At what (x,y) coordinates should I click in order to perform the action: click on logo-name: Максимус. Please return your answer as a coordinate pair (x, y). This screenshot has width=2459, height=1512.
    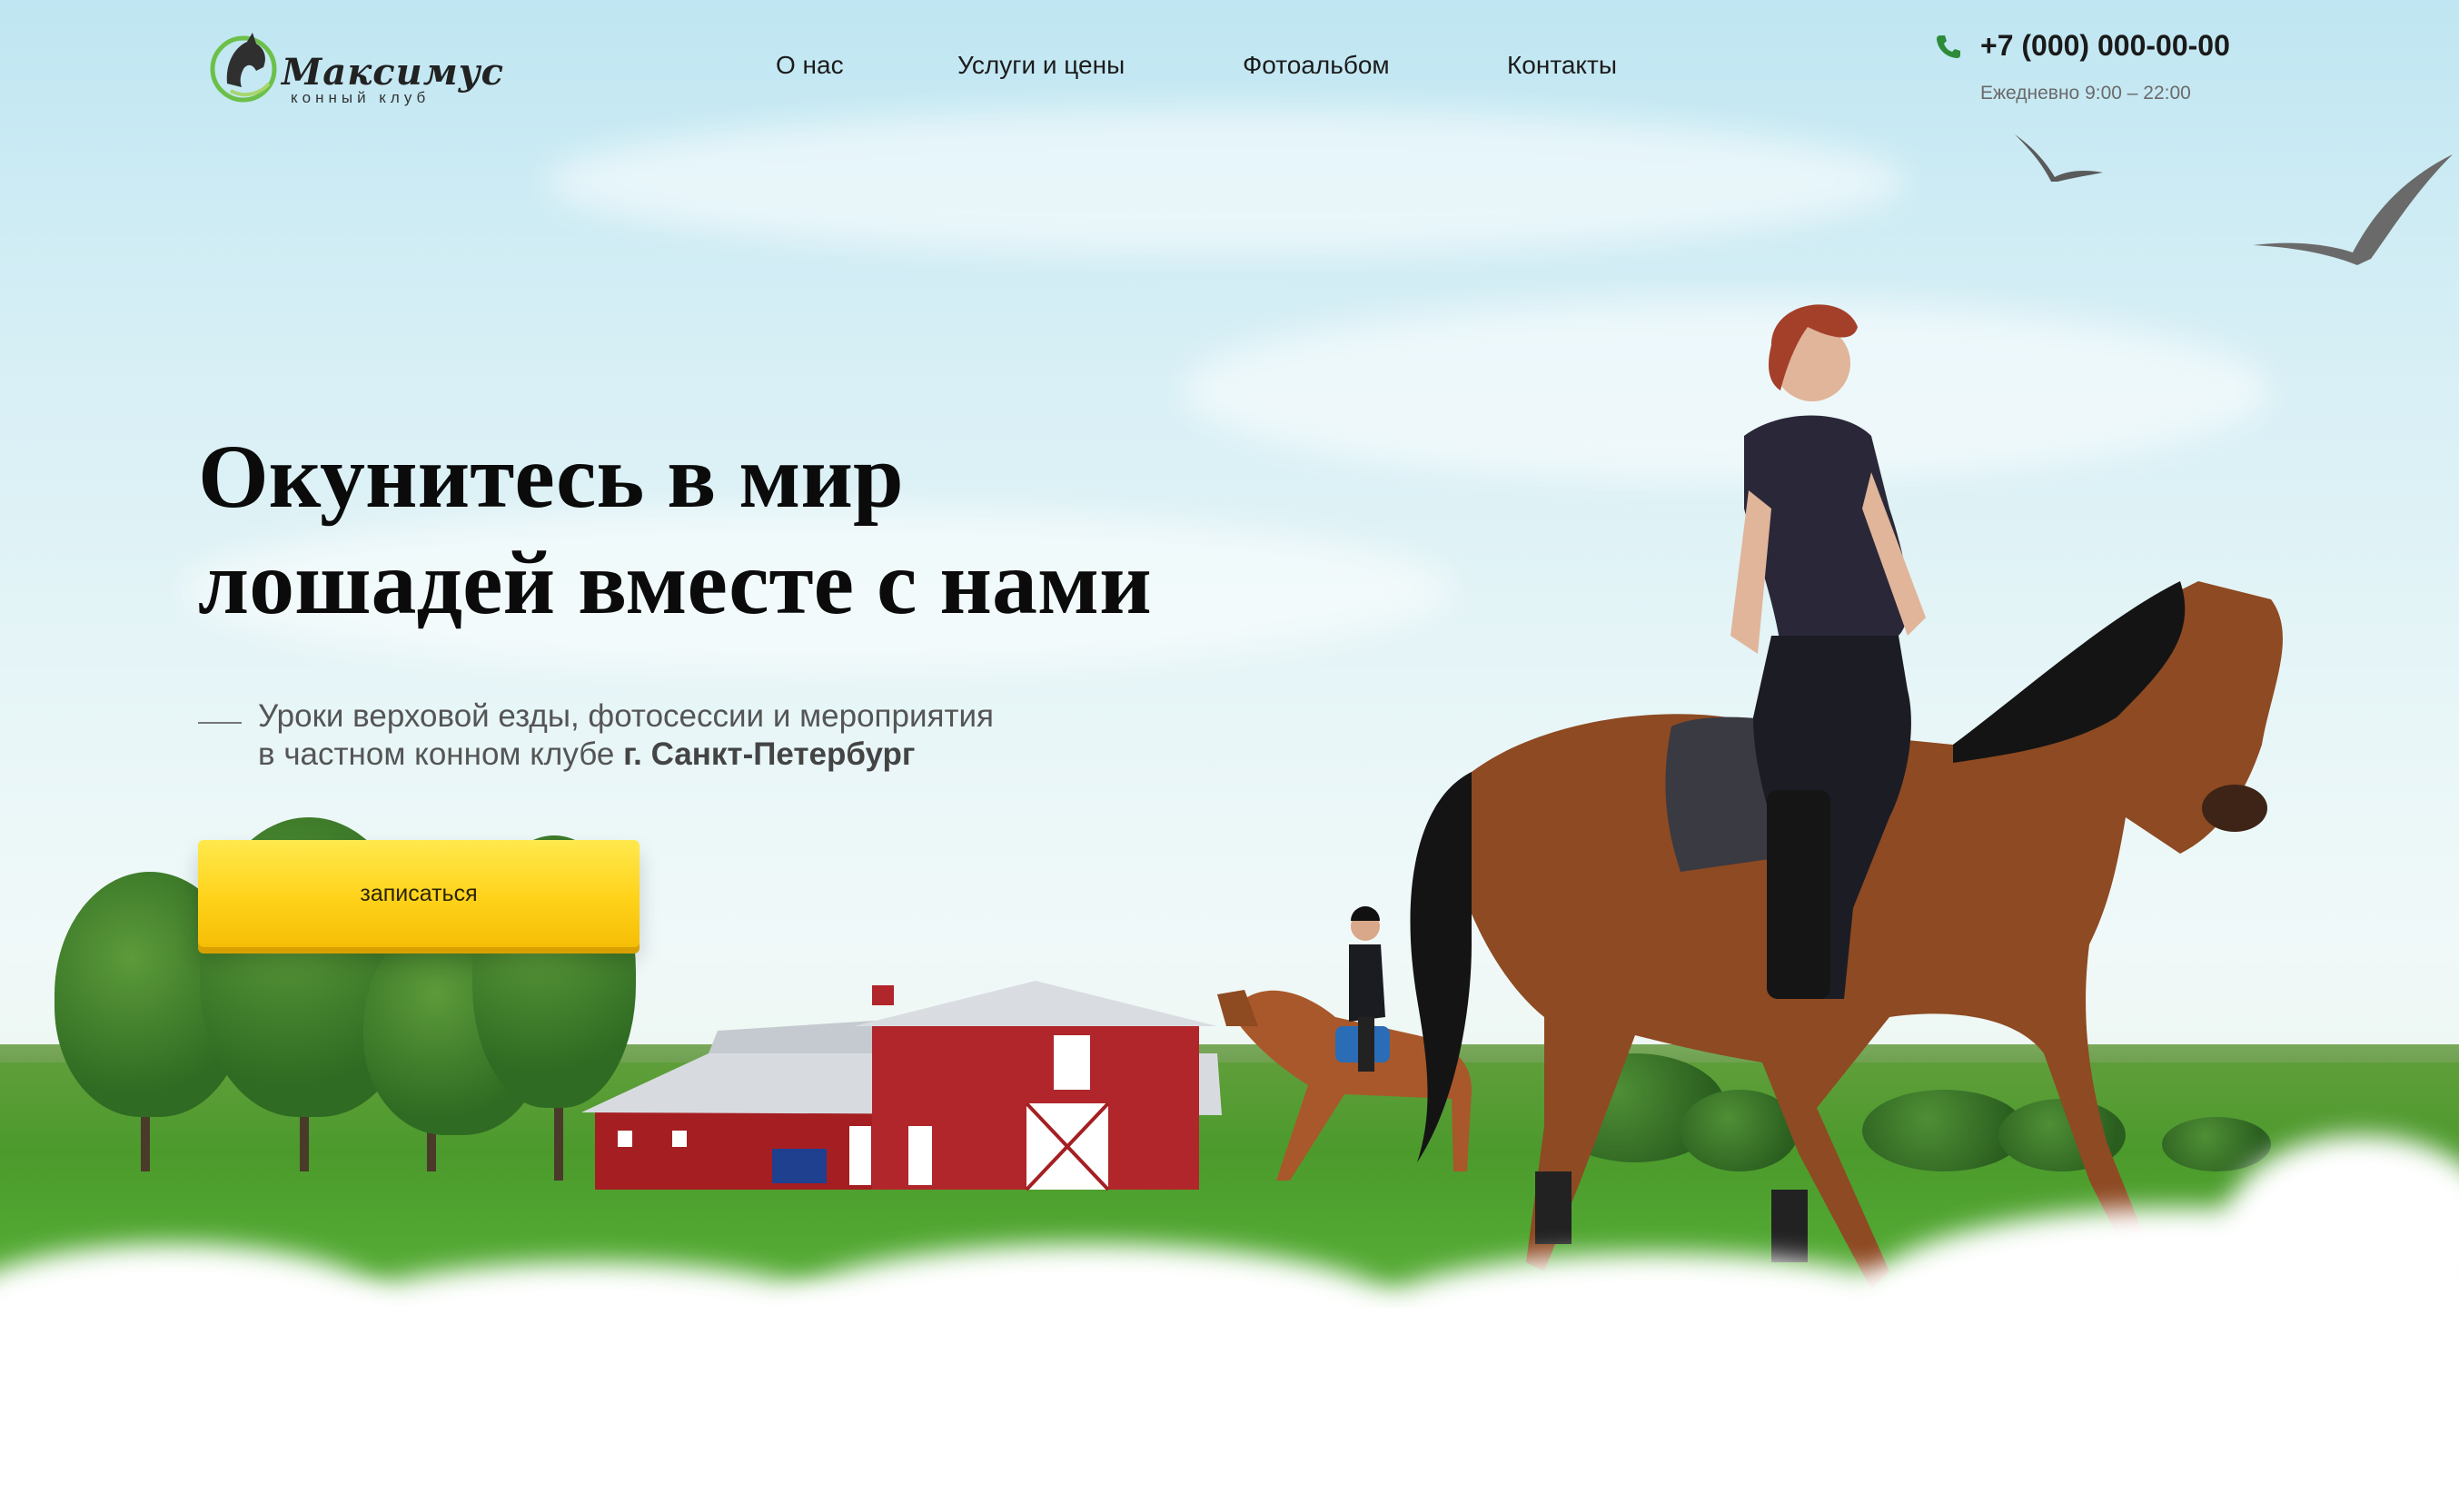
    Looking at the image, I should click on (394, 73).